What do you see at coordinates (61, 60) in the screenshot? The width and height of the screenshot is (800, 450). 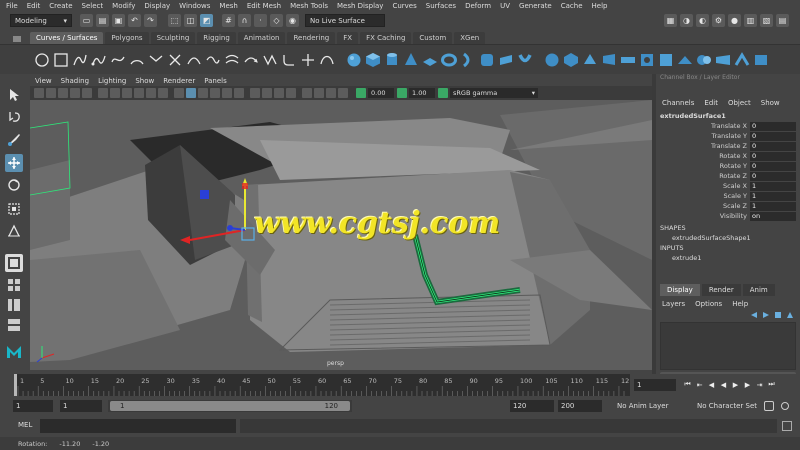 I see `nurbs-square-icon` at bounding box center [61, 60].